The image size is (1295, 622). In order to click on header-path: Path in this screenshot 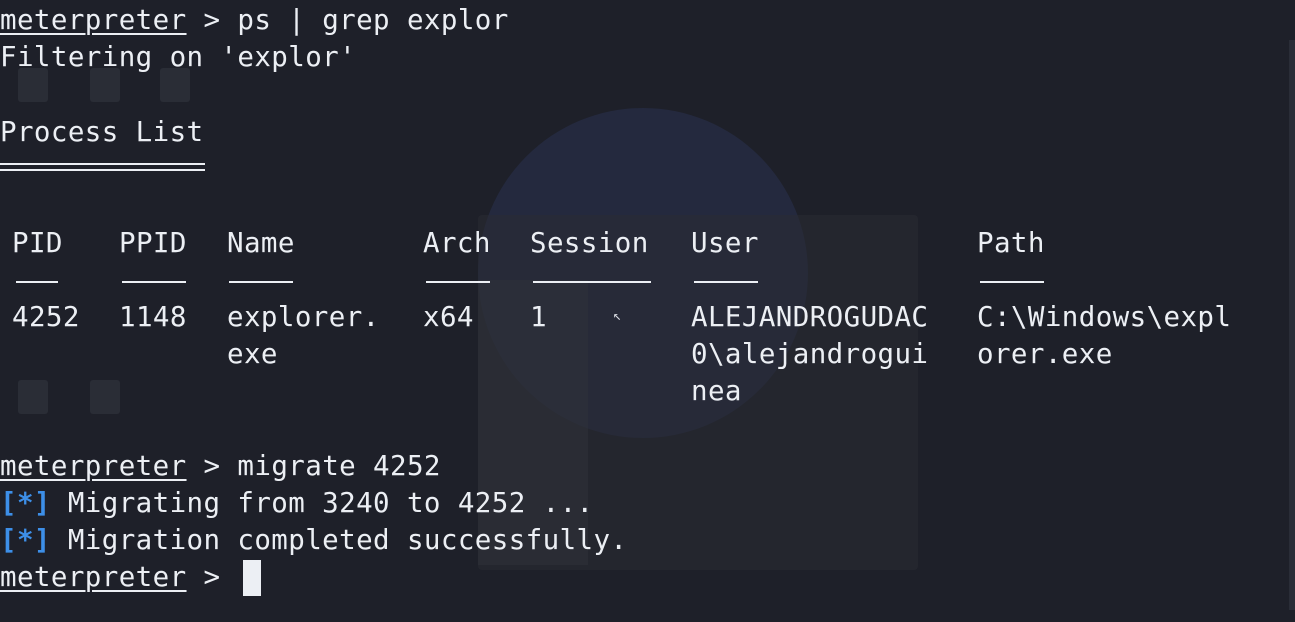, I will do `click(1011, 243)`.